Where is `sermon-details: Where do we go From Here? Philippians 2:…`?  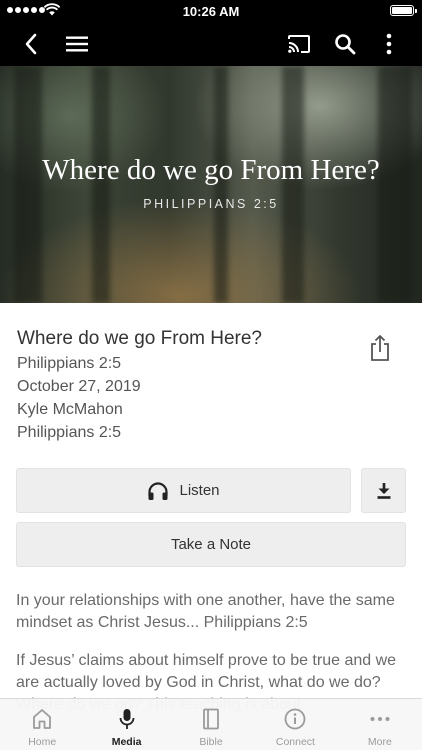 sermon-details: Where do we go From Here? Philippians 2:… is located at coordinates (187, 385).